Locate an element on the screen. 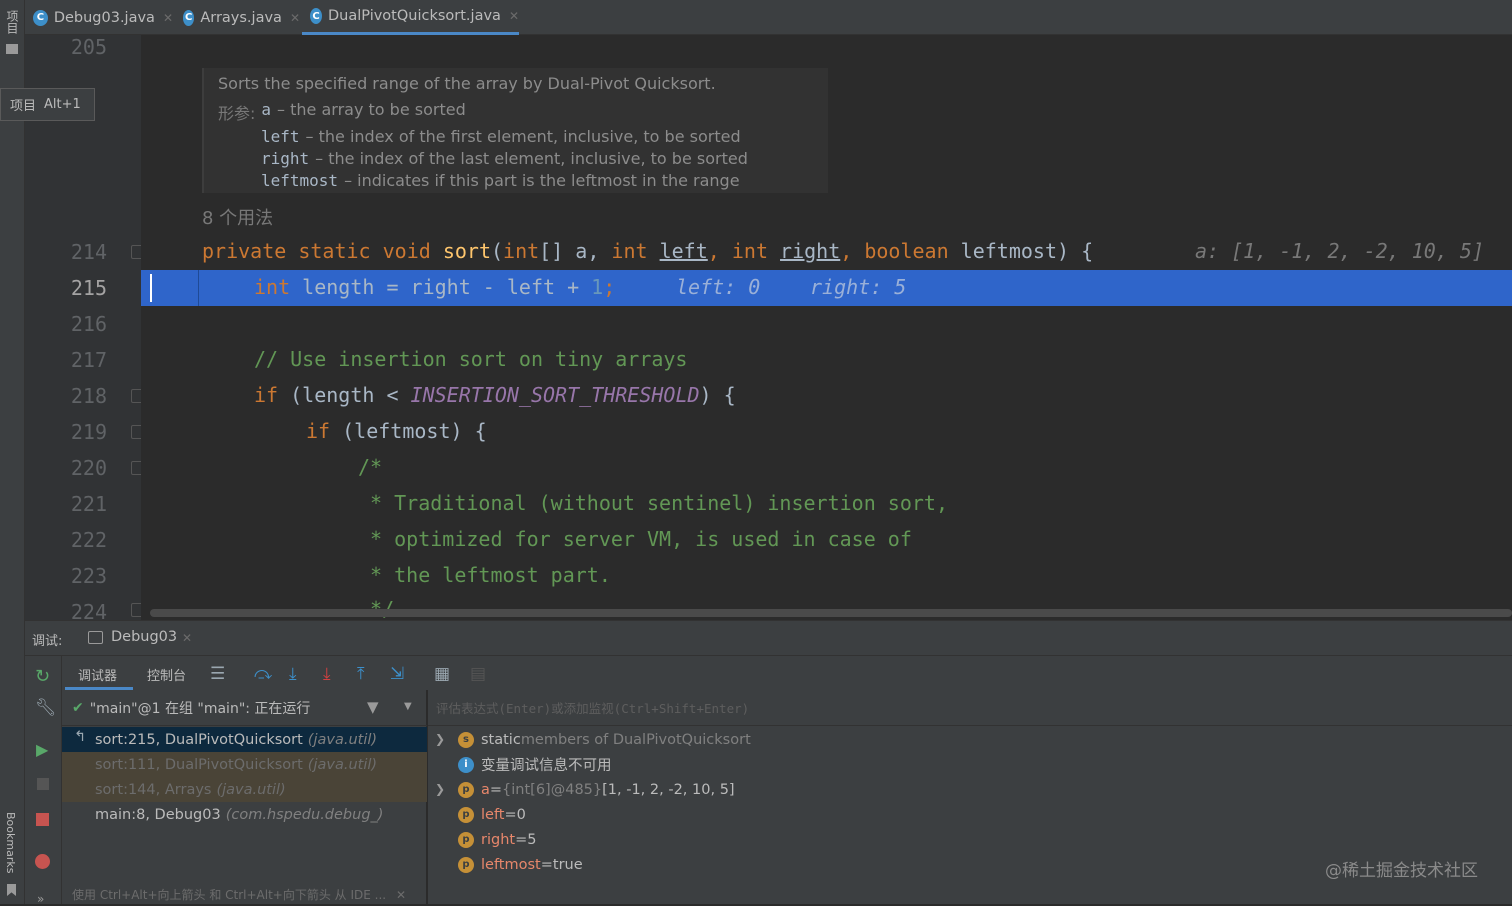 The image size is (1512, 906). tab-dualpivotquicksort: C DualPivotQuicksort.java ✕ is located at coordinates (410, 17).